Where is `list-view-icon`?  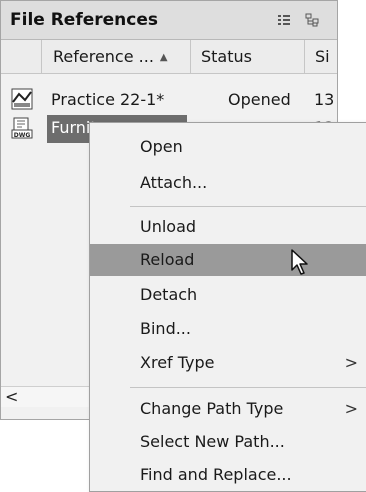 list-view-icon is located at coordinates (284, 20).